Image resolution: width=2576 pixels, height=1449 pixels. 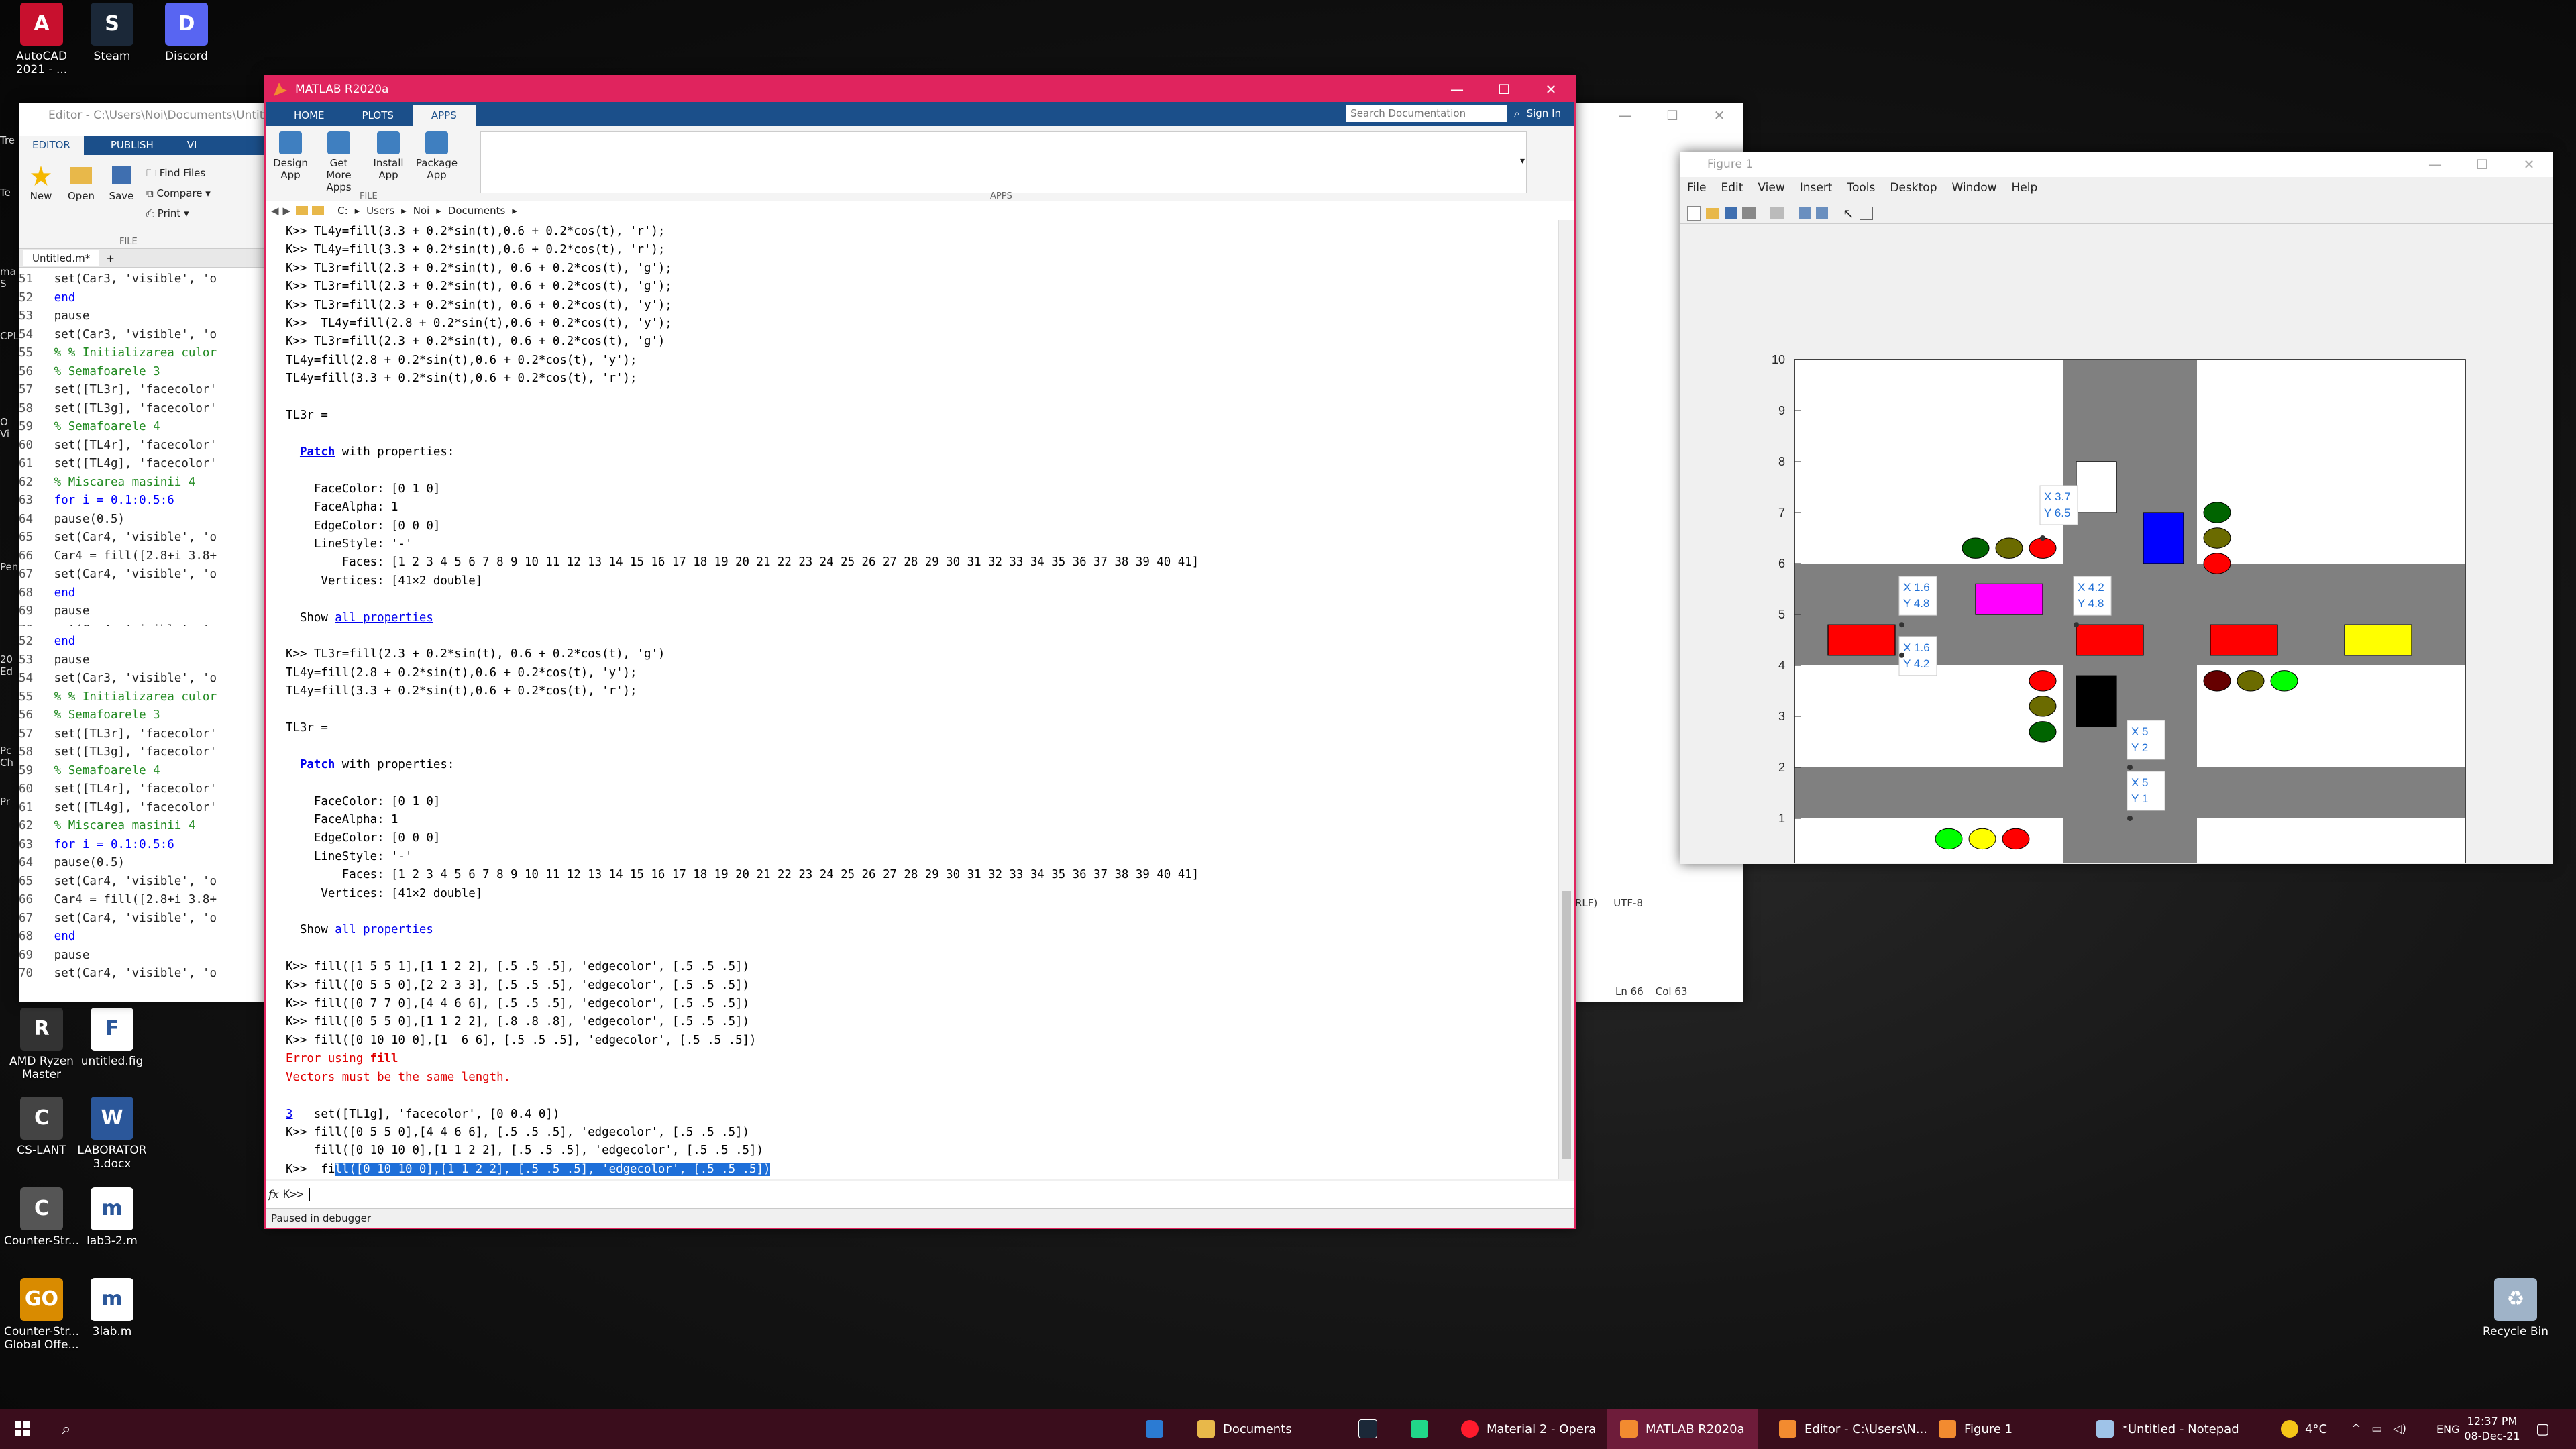 What do you see at coordinates (143, 520) in the screenshot?
I see `code-line: 64 pause(0.5)` at bounding box center [143, 520].